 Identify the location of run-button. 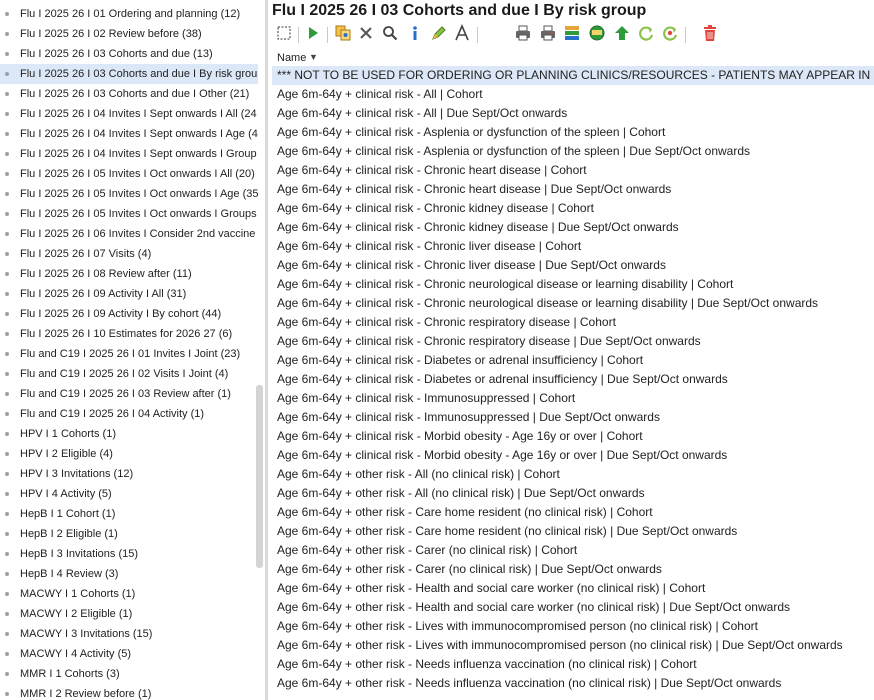
(313, 35).